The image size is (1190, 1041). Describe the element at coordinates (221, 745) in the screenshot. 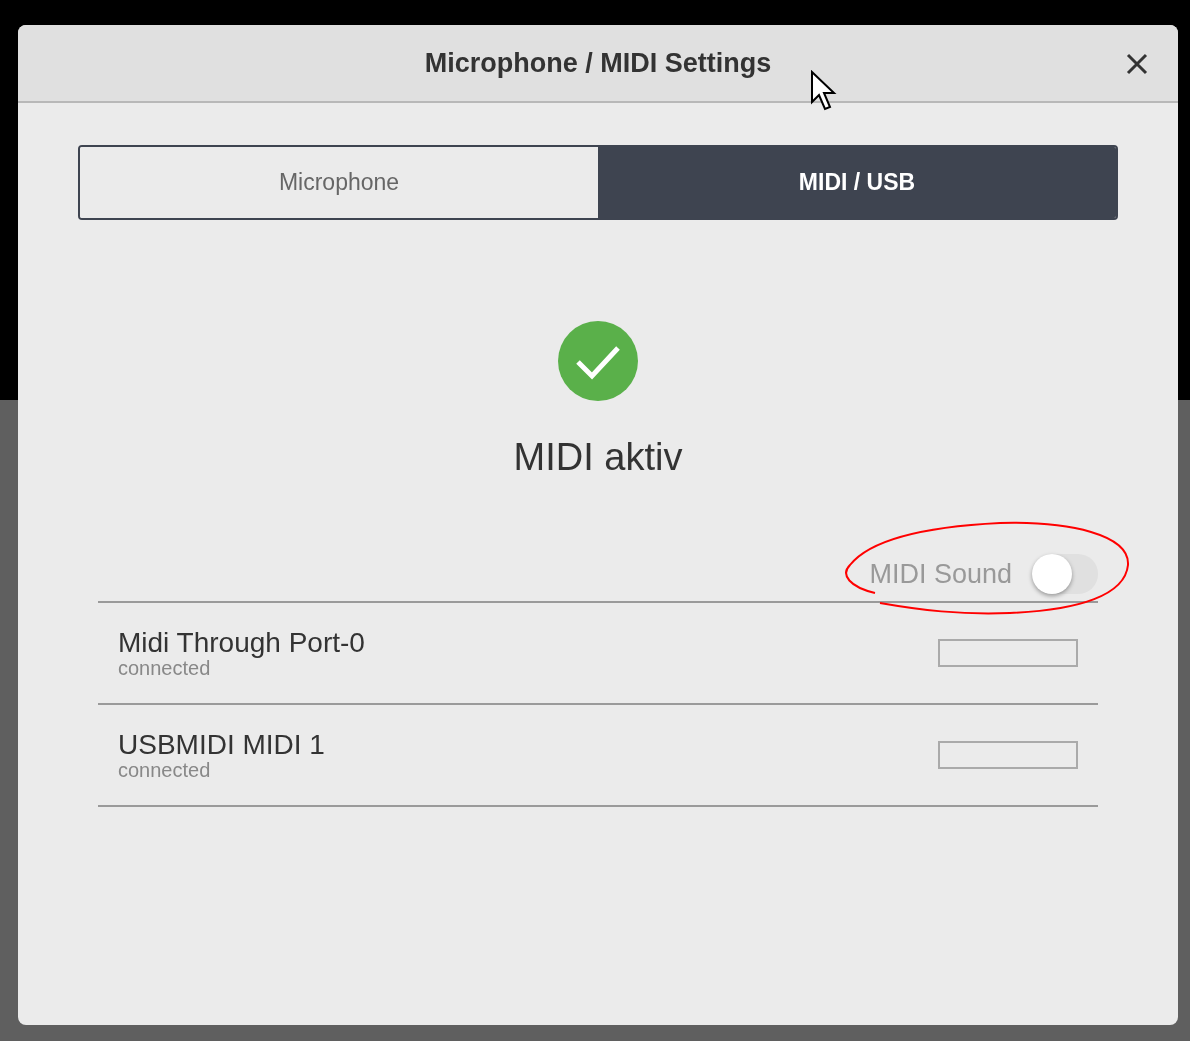

I see `device-name: USBMIDI MIDI 1` at that location.